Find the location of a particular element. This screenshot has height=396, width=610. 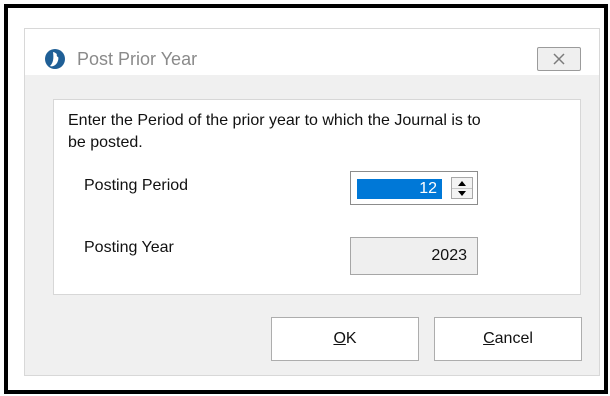

posting-year-field: 2023 is located at coordinates (414, 256).